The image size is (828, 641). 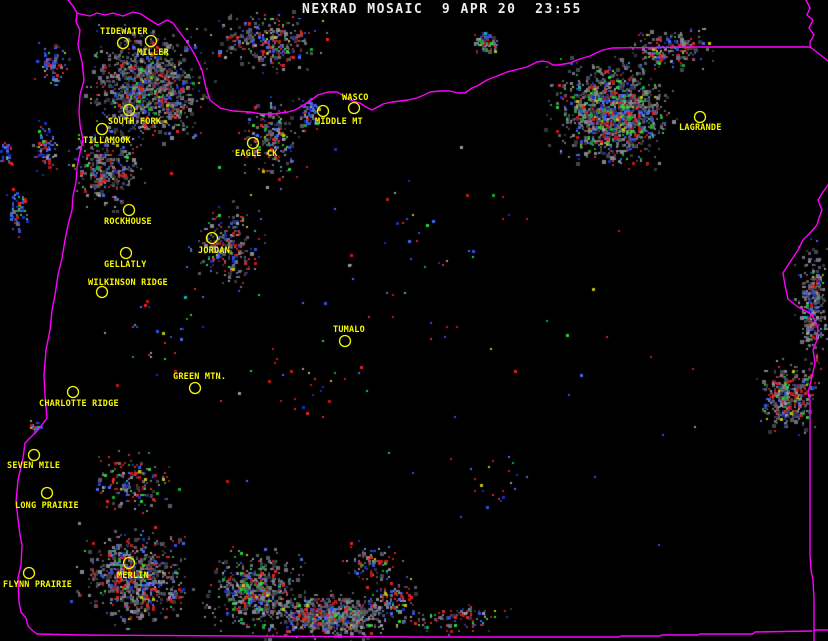 I want to click on radar-site-marker: MERLIN, so click(x=133, y=569).